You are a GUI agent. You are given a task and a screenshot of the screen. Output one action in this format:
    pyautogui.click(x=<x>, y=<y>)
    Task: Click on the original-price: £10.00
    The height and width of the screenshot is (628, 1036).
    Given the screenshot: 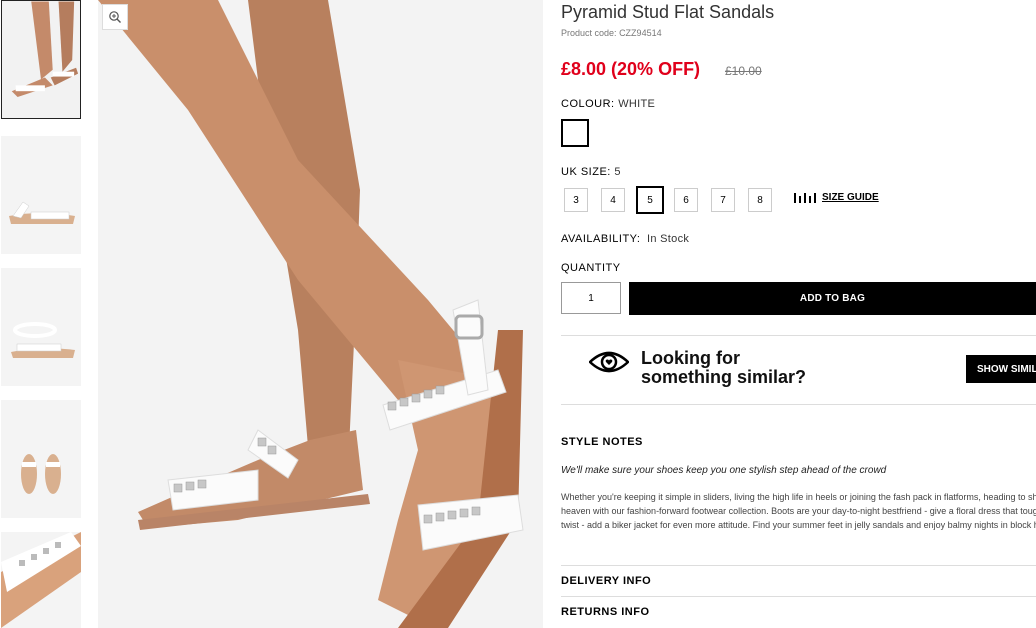 What is the action you would take?
    pyautogui.click(x=743, y=71)
    